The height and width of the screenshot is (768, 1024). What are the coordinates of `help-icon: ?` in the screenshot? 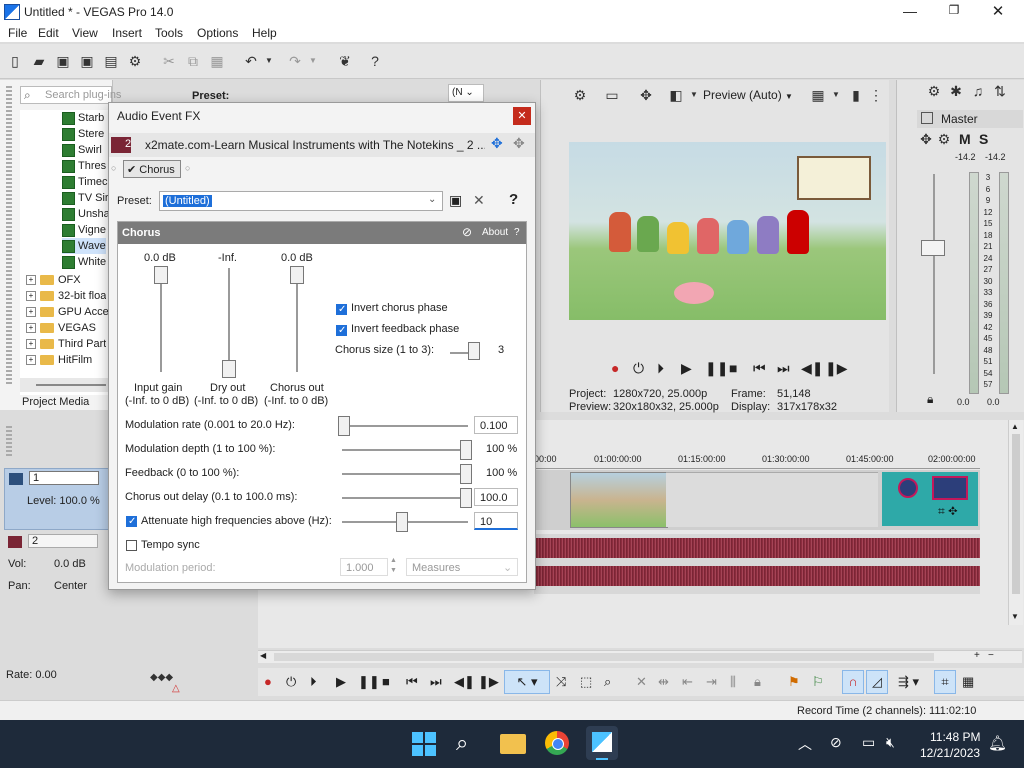 It's located at (513, 199).